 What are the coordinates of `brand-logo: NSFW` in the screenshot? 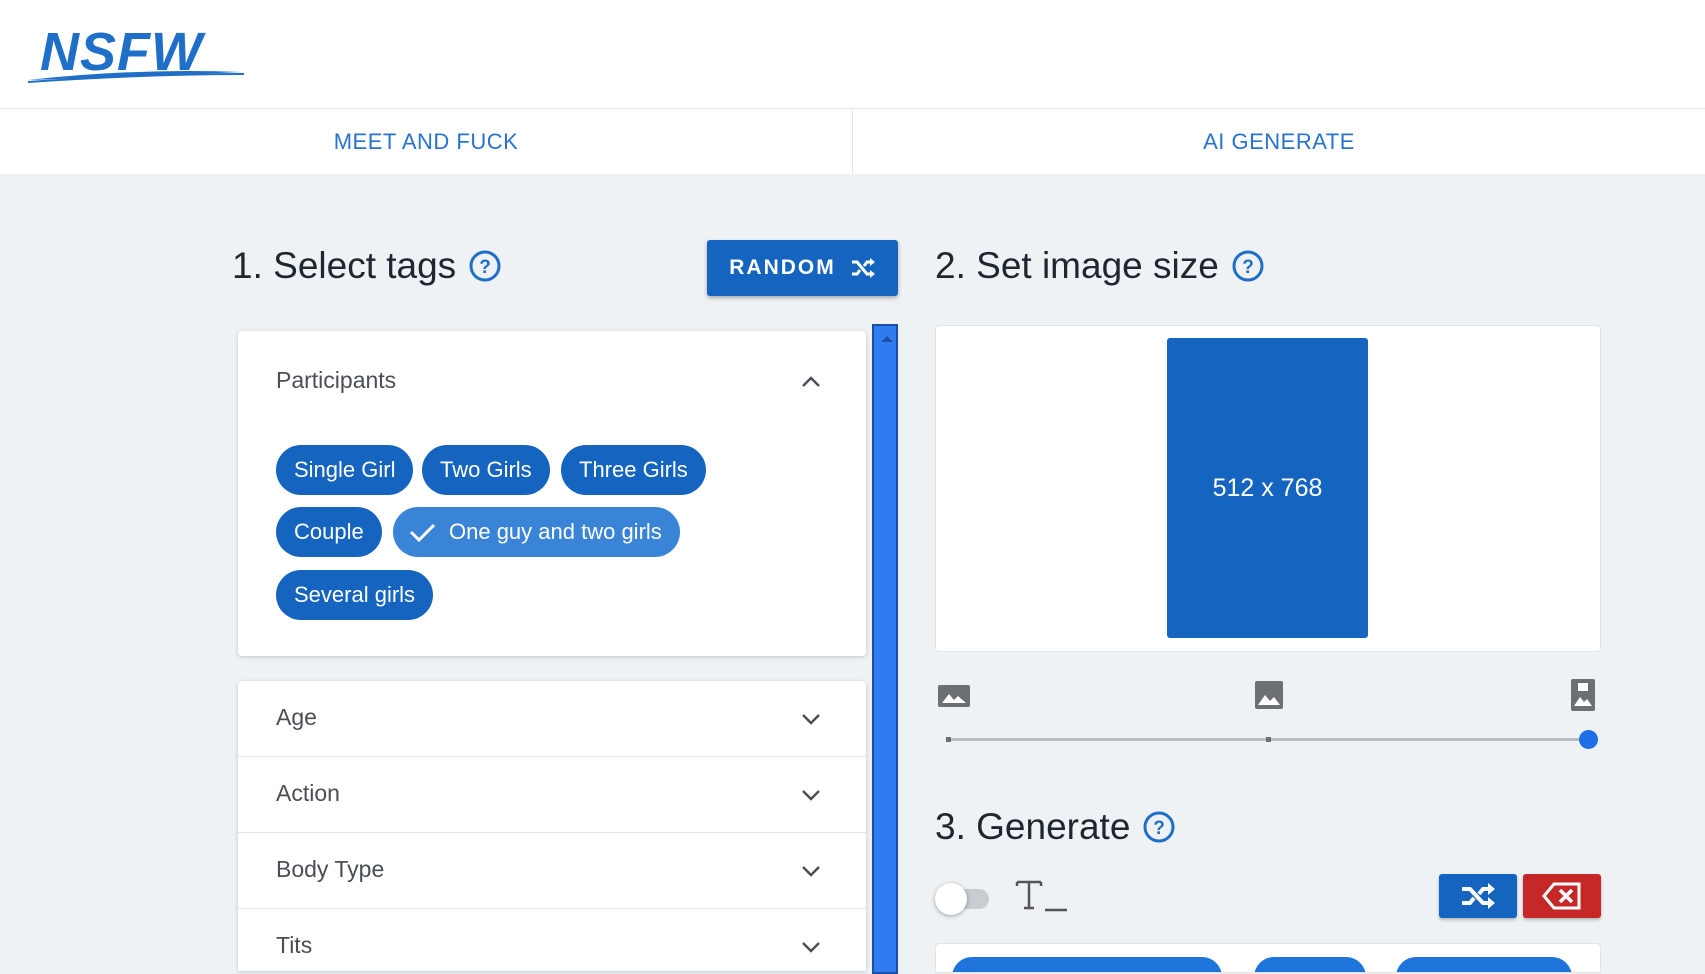 It's located at (146, 58).